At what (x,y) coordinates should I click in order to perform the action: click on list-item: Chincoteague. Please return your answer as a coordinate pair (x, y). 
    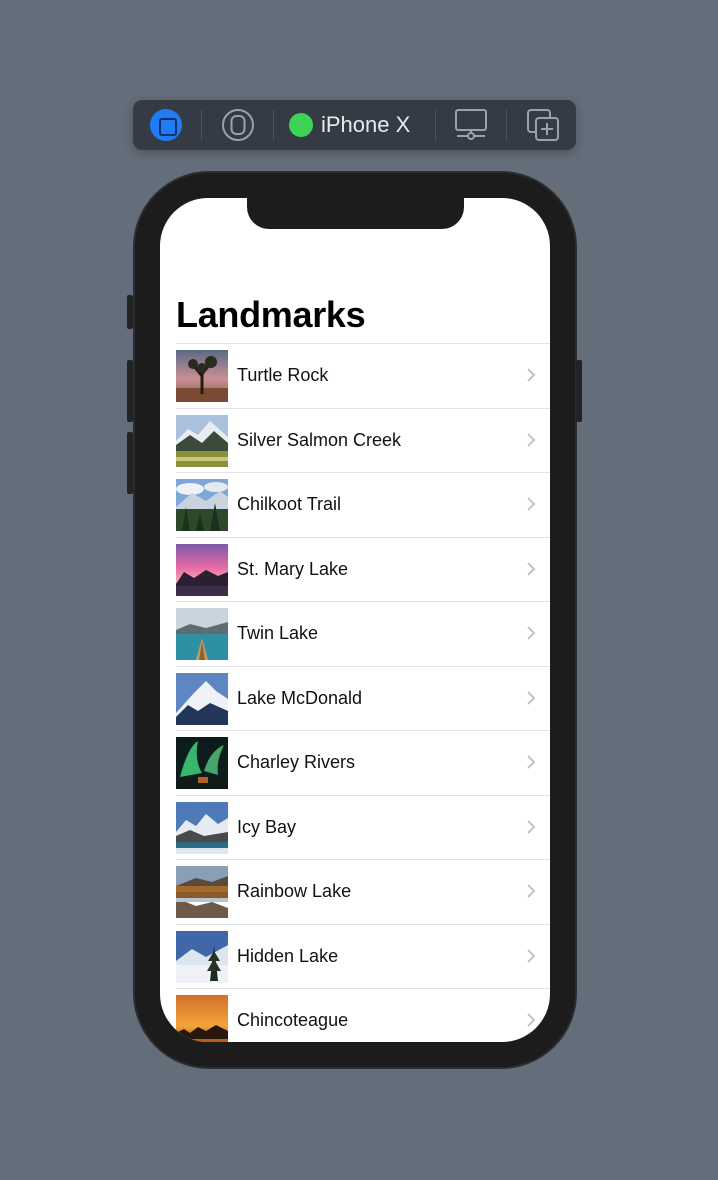
    Looking at the image, I should click on (363, 1015).